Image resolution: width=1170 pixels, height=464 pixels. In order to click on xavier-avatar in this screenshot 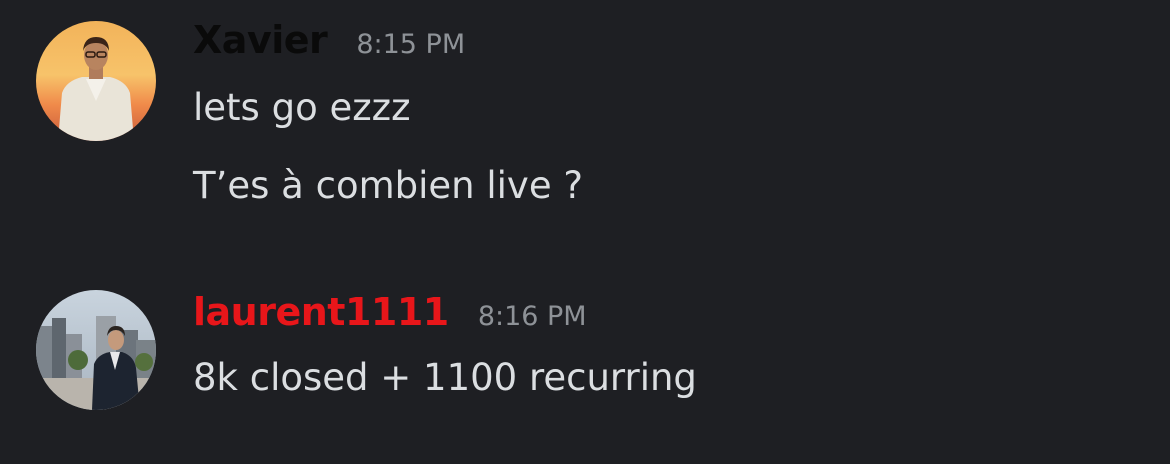, I will do `click(96, 81)`.